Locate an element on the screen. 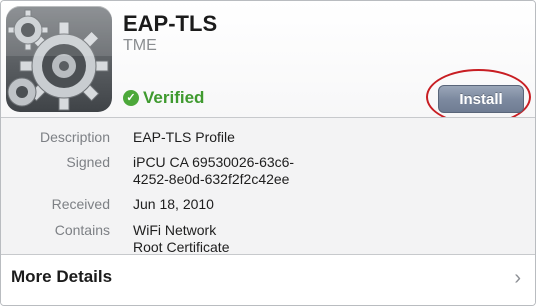  detail-value-line: Root Certificate is located at coordinates (181, 247).